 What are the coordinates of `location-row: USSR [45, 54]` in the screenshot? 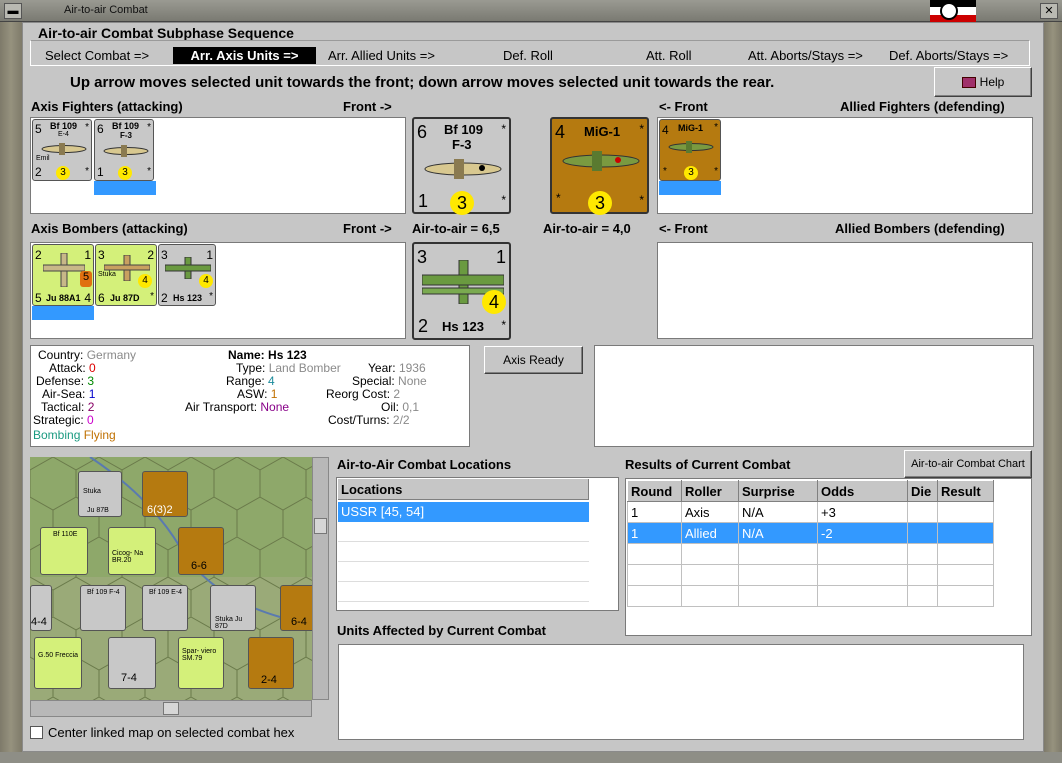 It's located at (463, 512).